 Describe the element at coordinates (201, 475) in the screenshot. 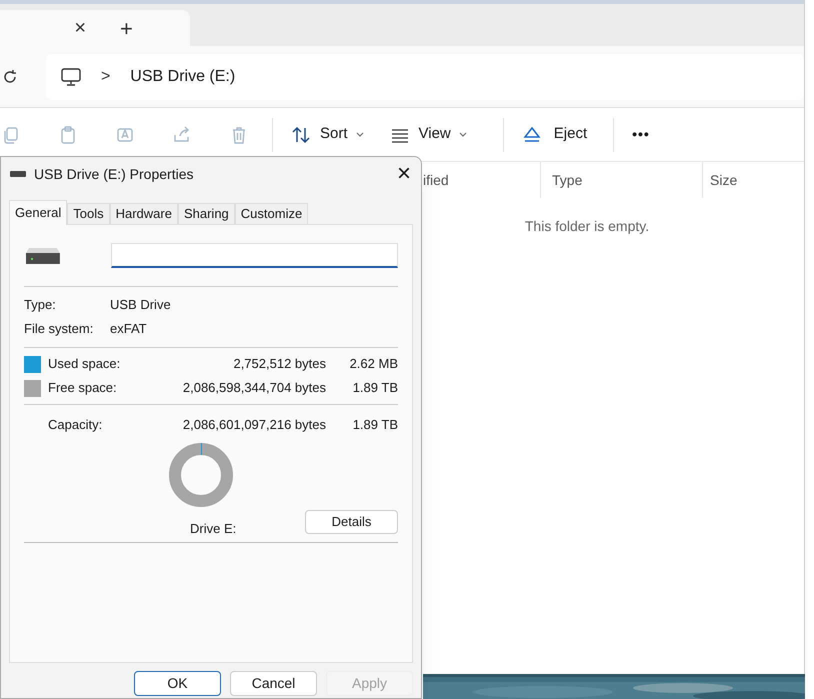

I see `usage-ring` at that location.